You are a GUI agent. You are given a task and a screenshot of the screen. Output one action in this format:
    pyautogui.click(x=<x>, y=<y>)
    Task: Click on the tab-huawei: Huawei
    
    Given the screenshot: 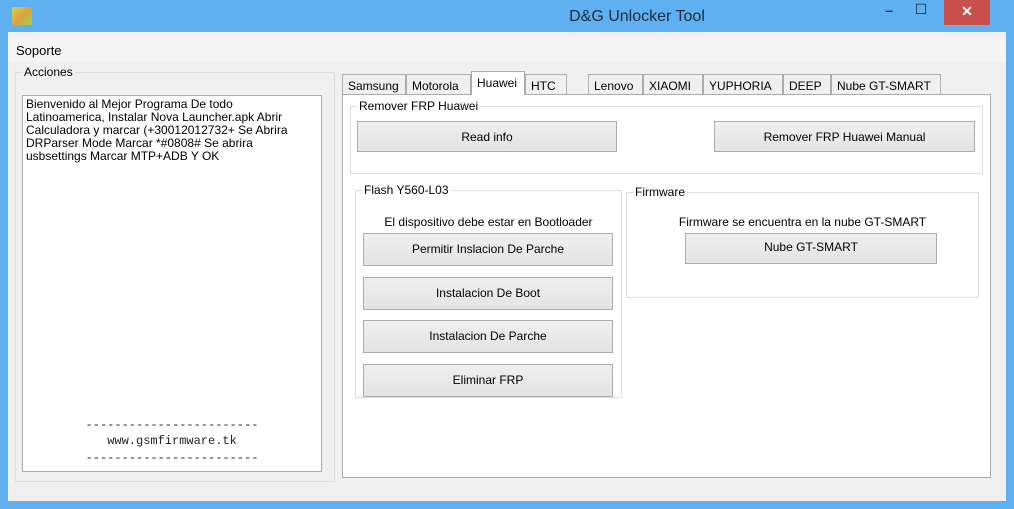 What is the action you would take?
    pyautogui.click(x=498, y=83)
    